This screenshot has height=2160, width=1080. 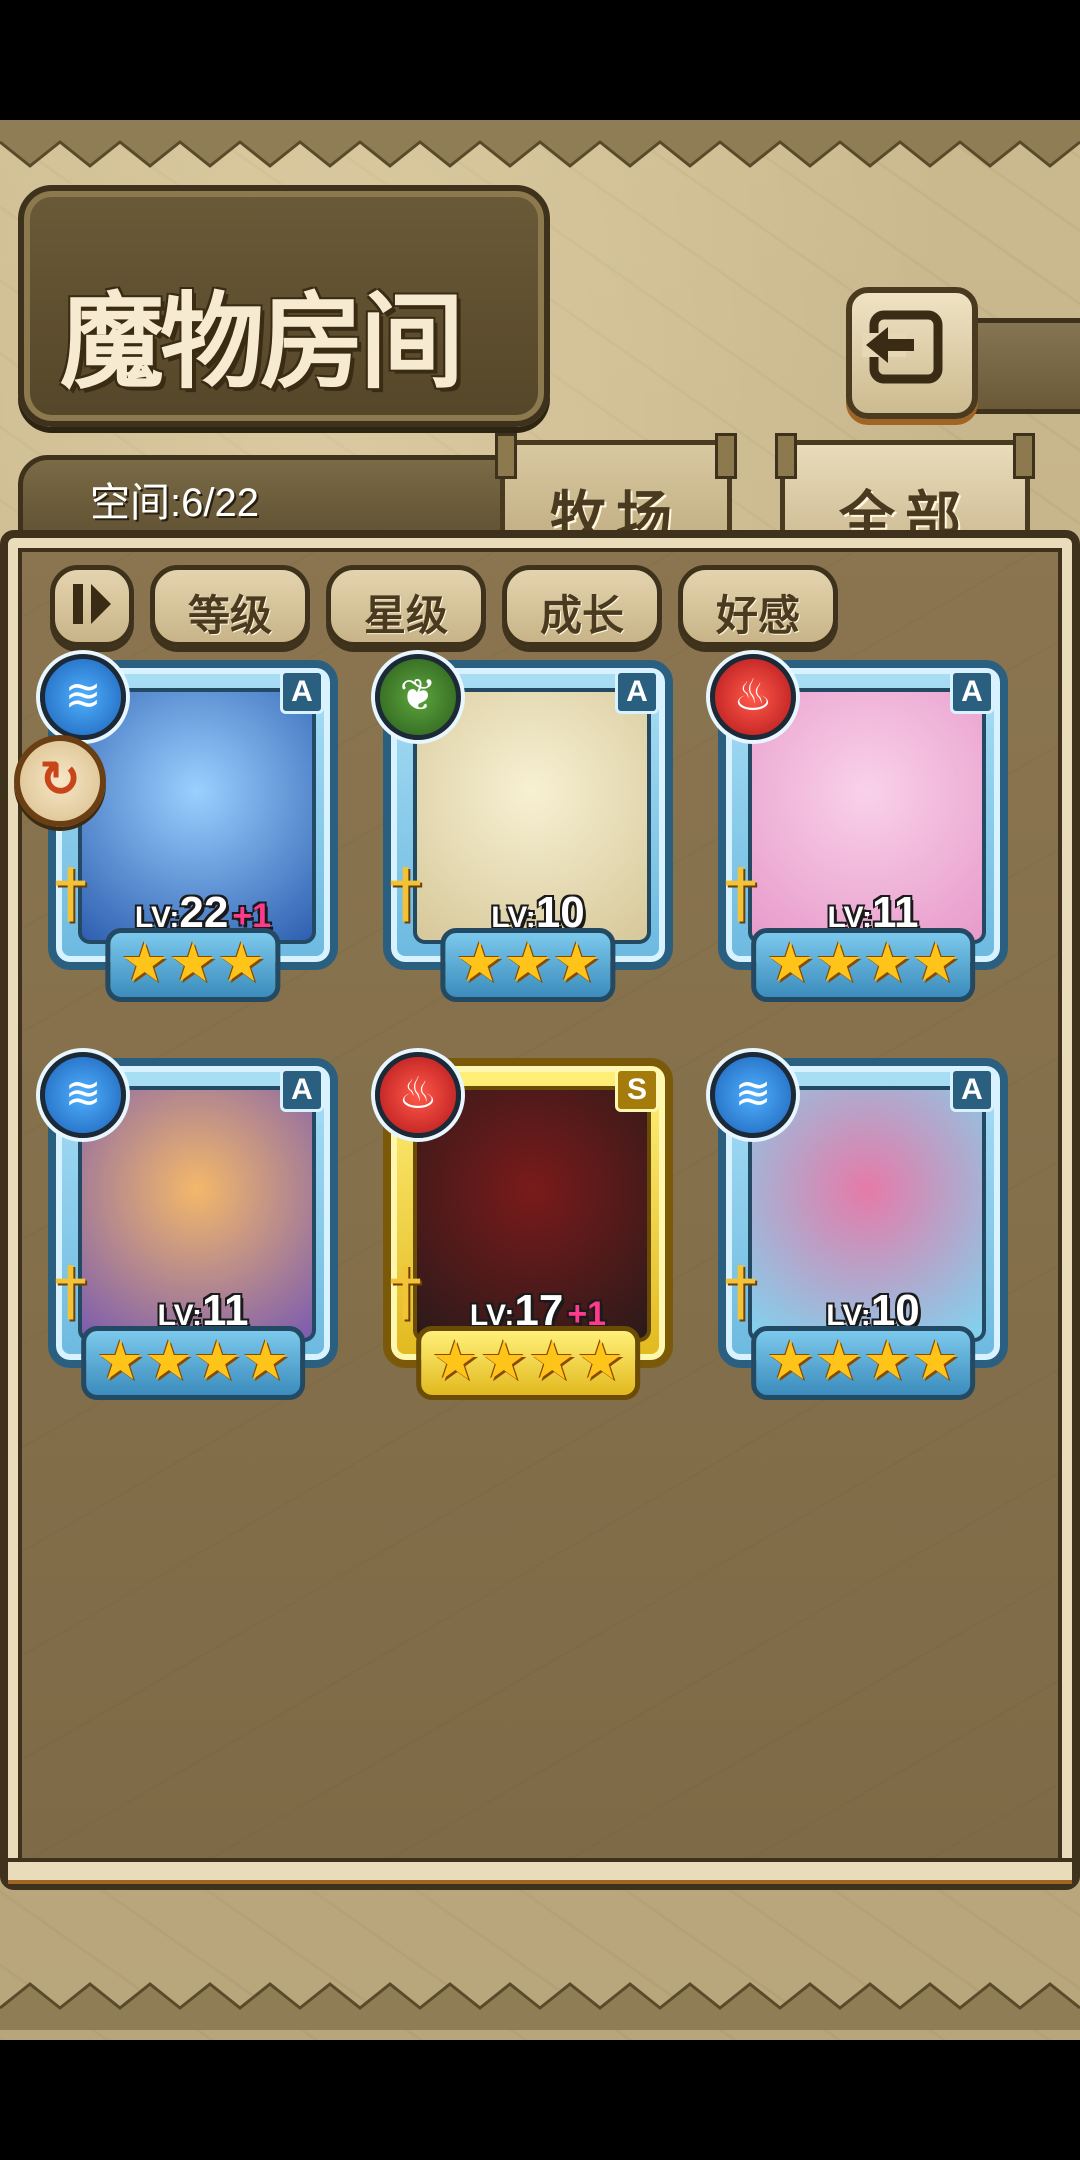 I want to click on sort-growth-button: 成长, so click(x=582, y=606).